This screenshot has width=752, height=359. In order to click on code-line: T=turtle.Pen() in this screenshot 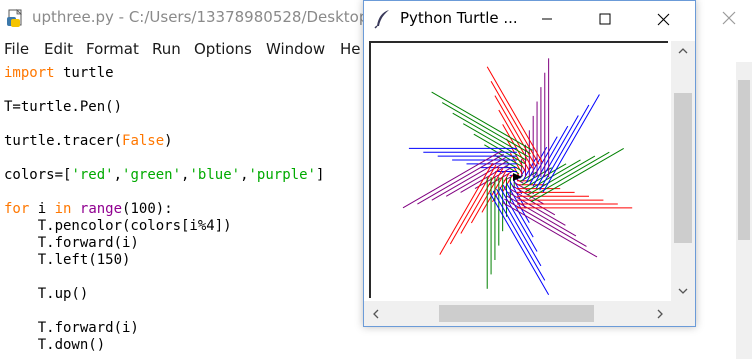, I will do `click(63, 107)`.